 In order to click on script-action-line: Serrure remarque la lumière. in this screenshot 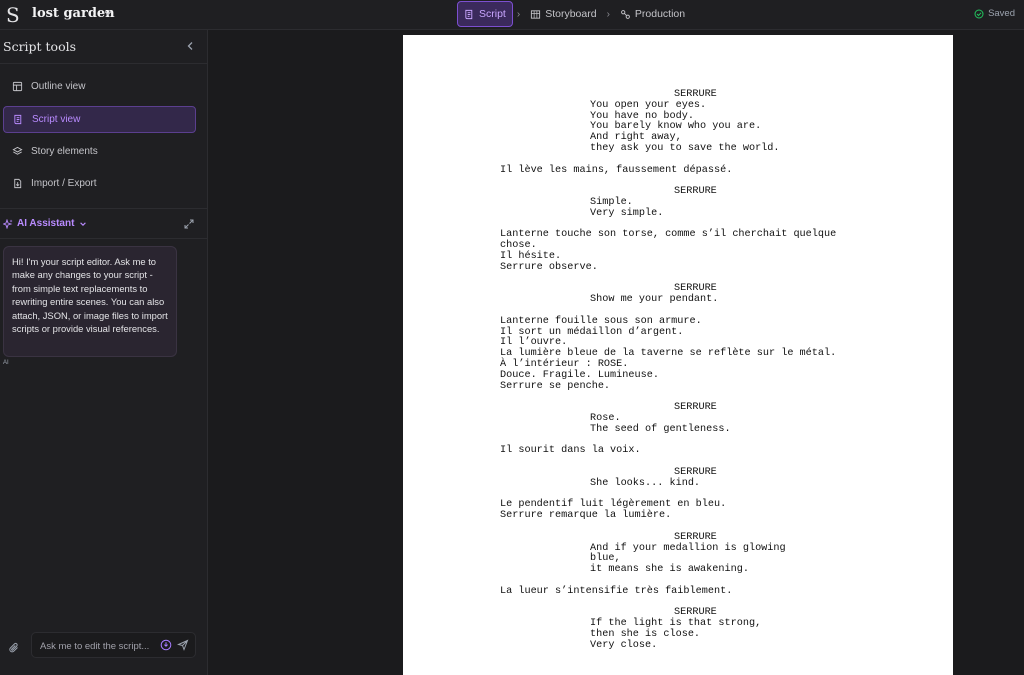, I will do `click(585, 516)`.